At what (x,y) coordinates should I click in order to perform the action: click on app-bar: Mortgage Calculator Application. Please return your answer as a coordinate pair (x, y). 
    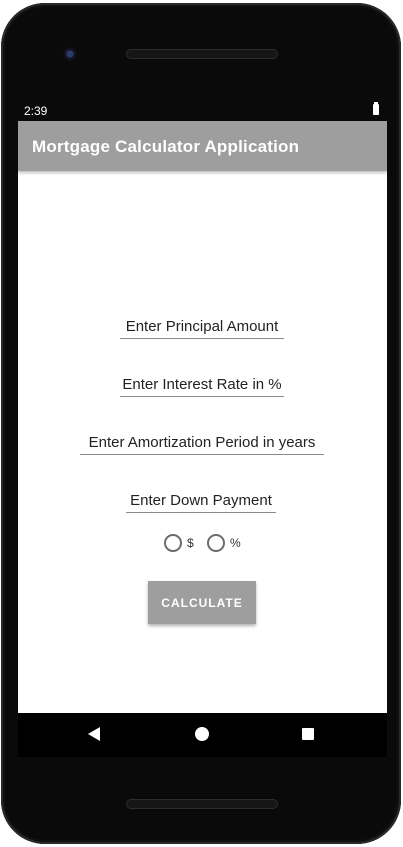
    Looking at the image, I should click on (202, 146).